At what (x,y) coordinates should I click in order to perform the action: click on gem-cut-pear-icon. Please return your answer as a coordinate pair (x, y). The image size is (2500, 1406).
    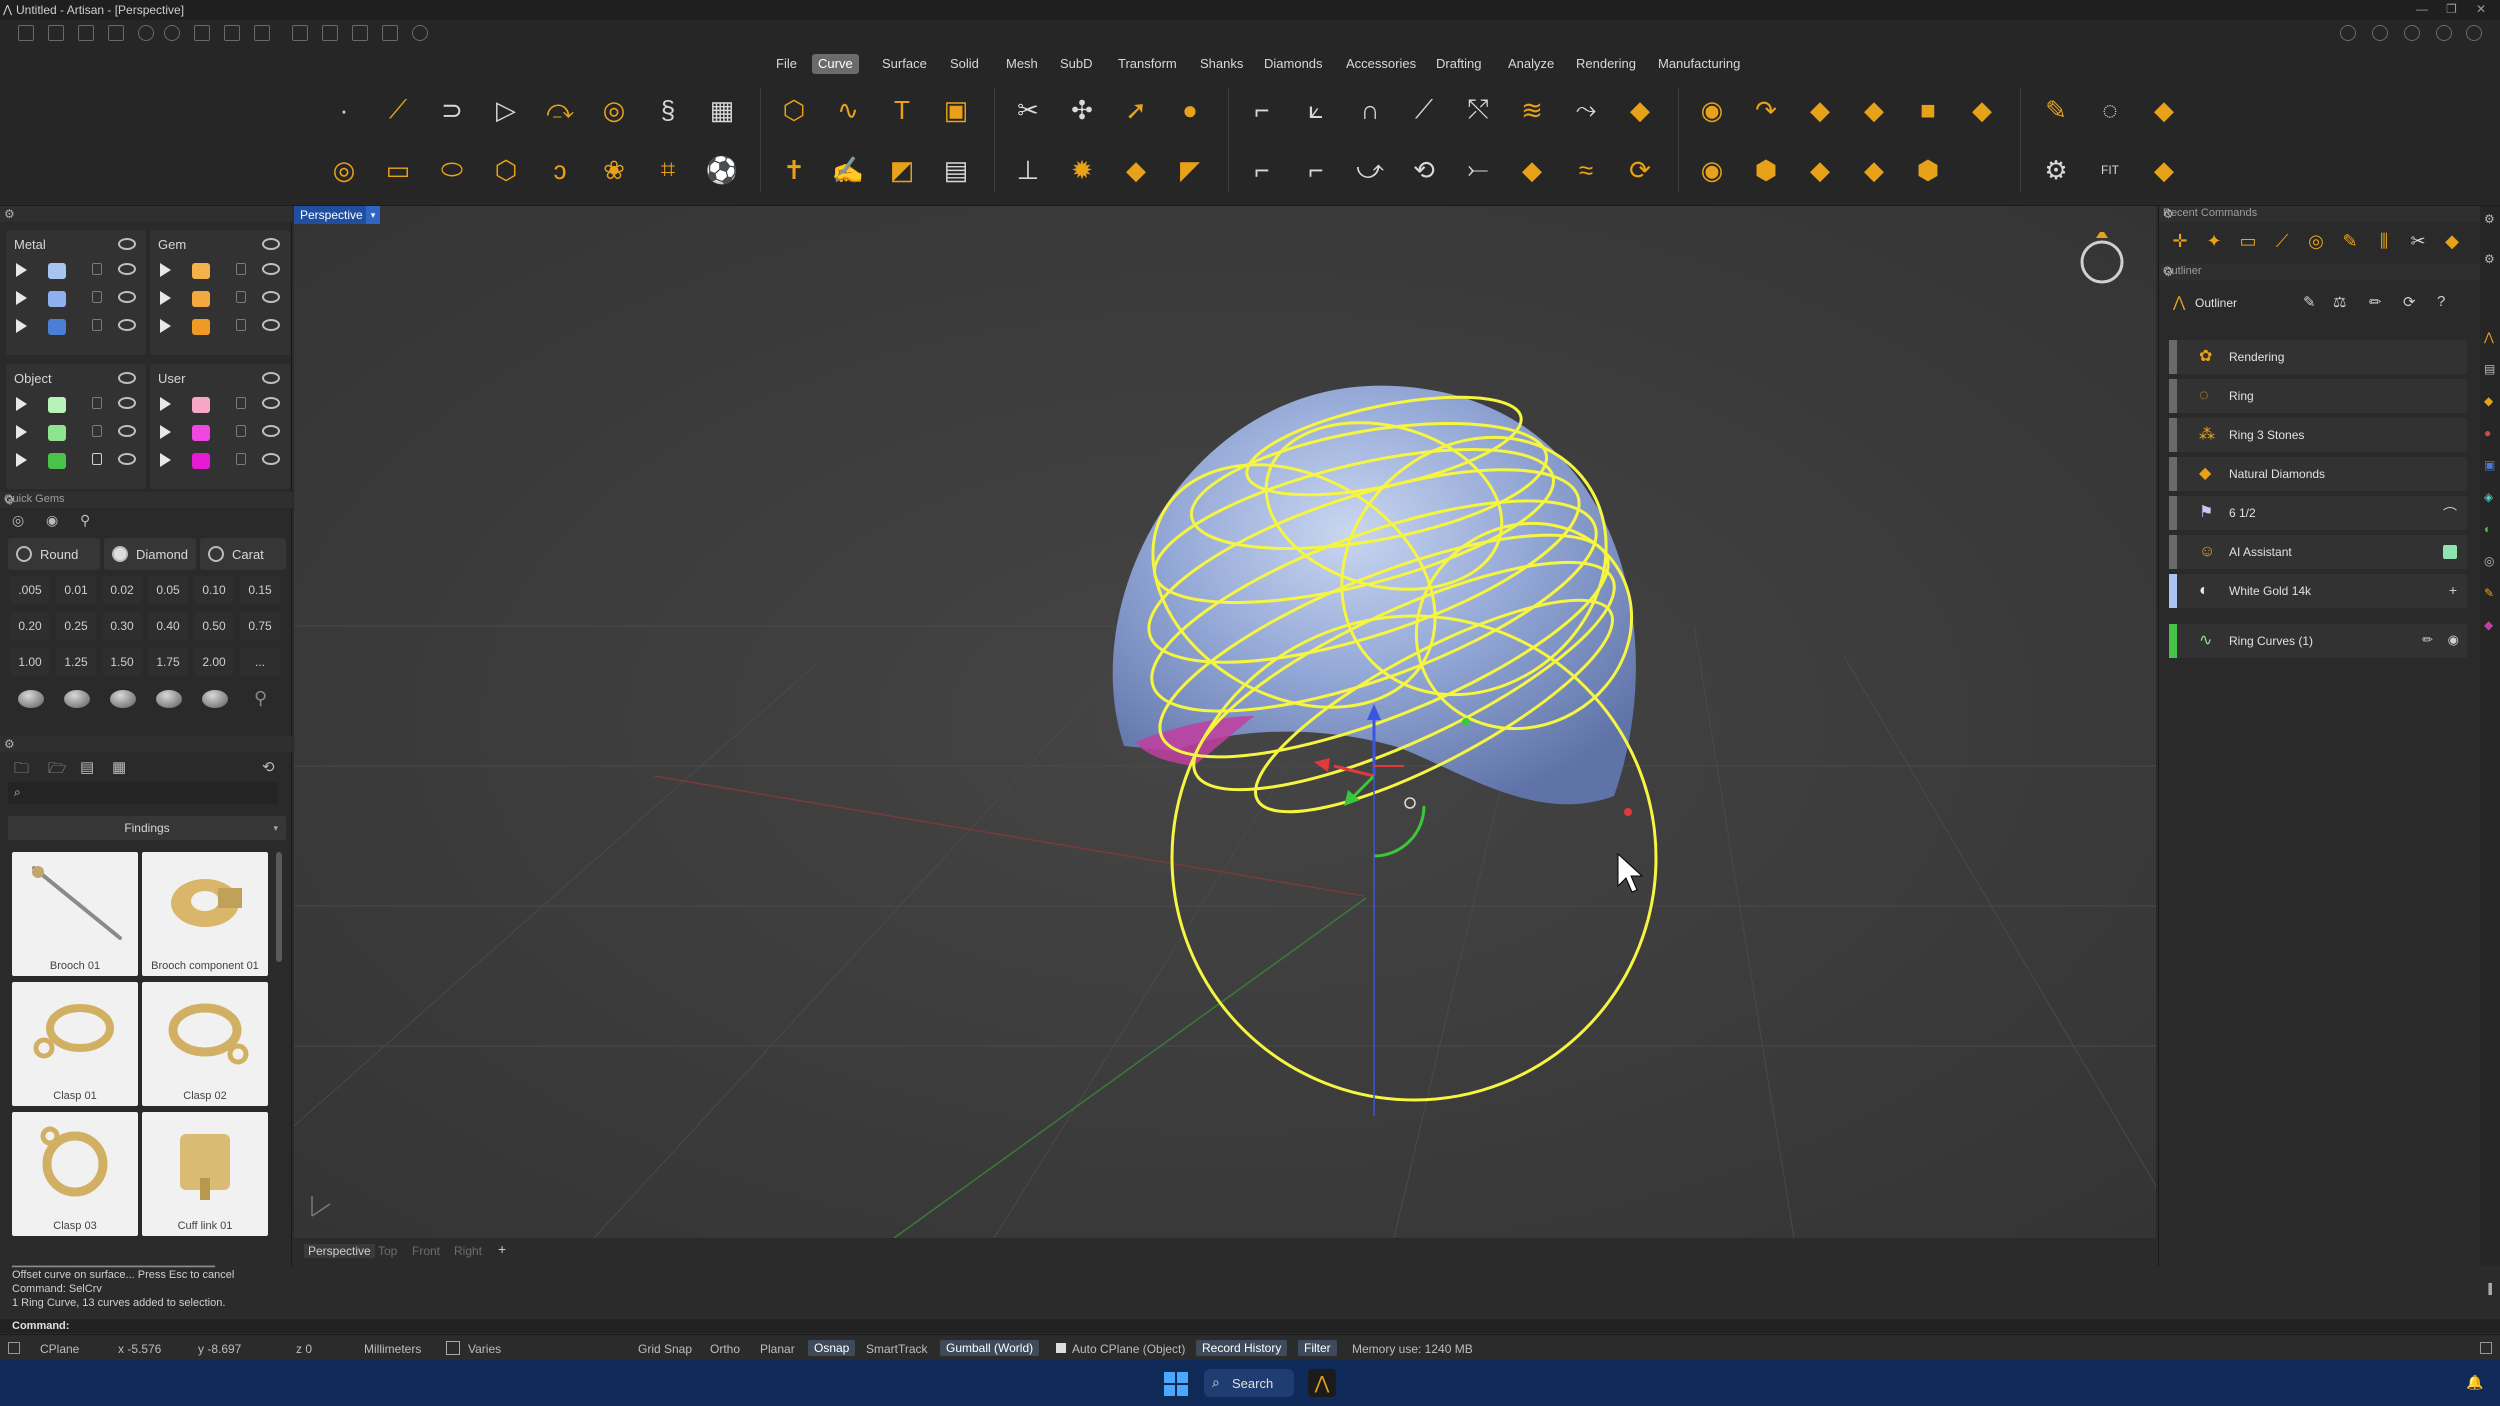
    Looking at the image, I should click on (169, 699).